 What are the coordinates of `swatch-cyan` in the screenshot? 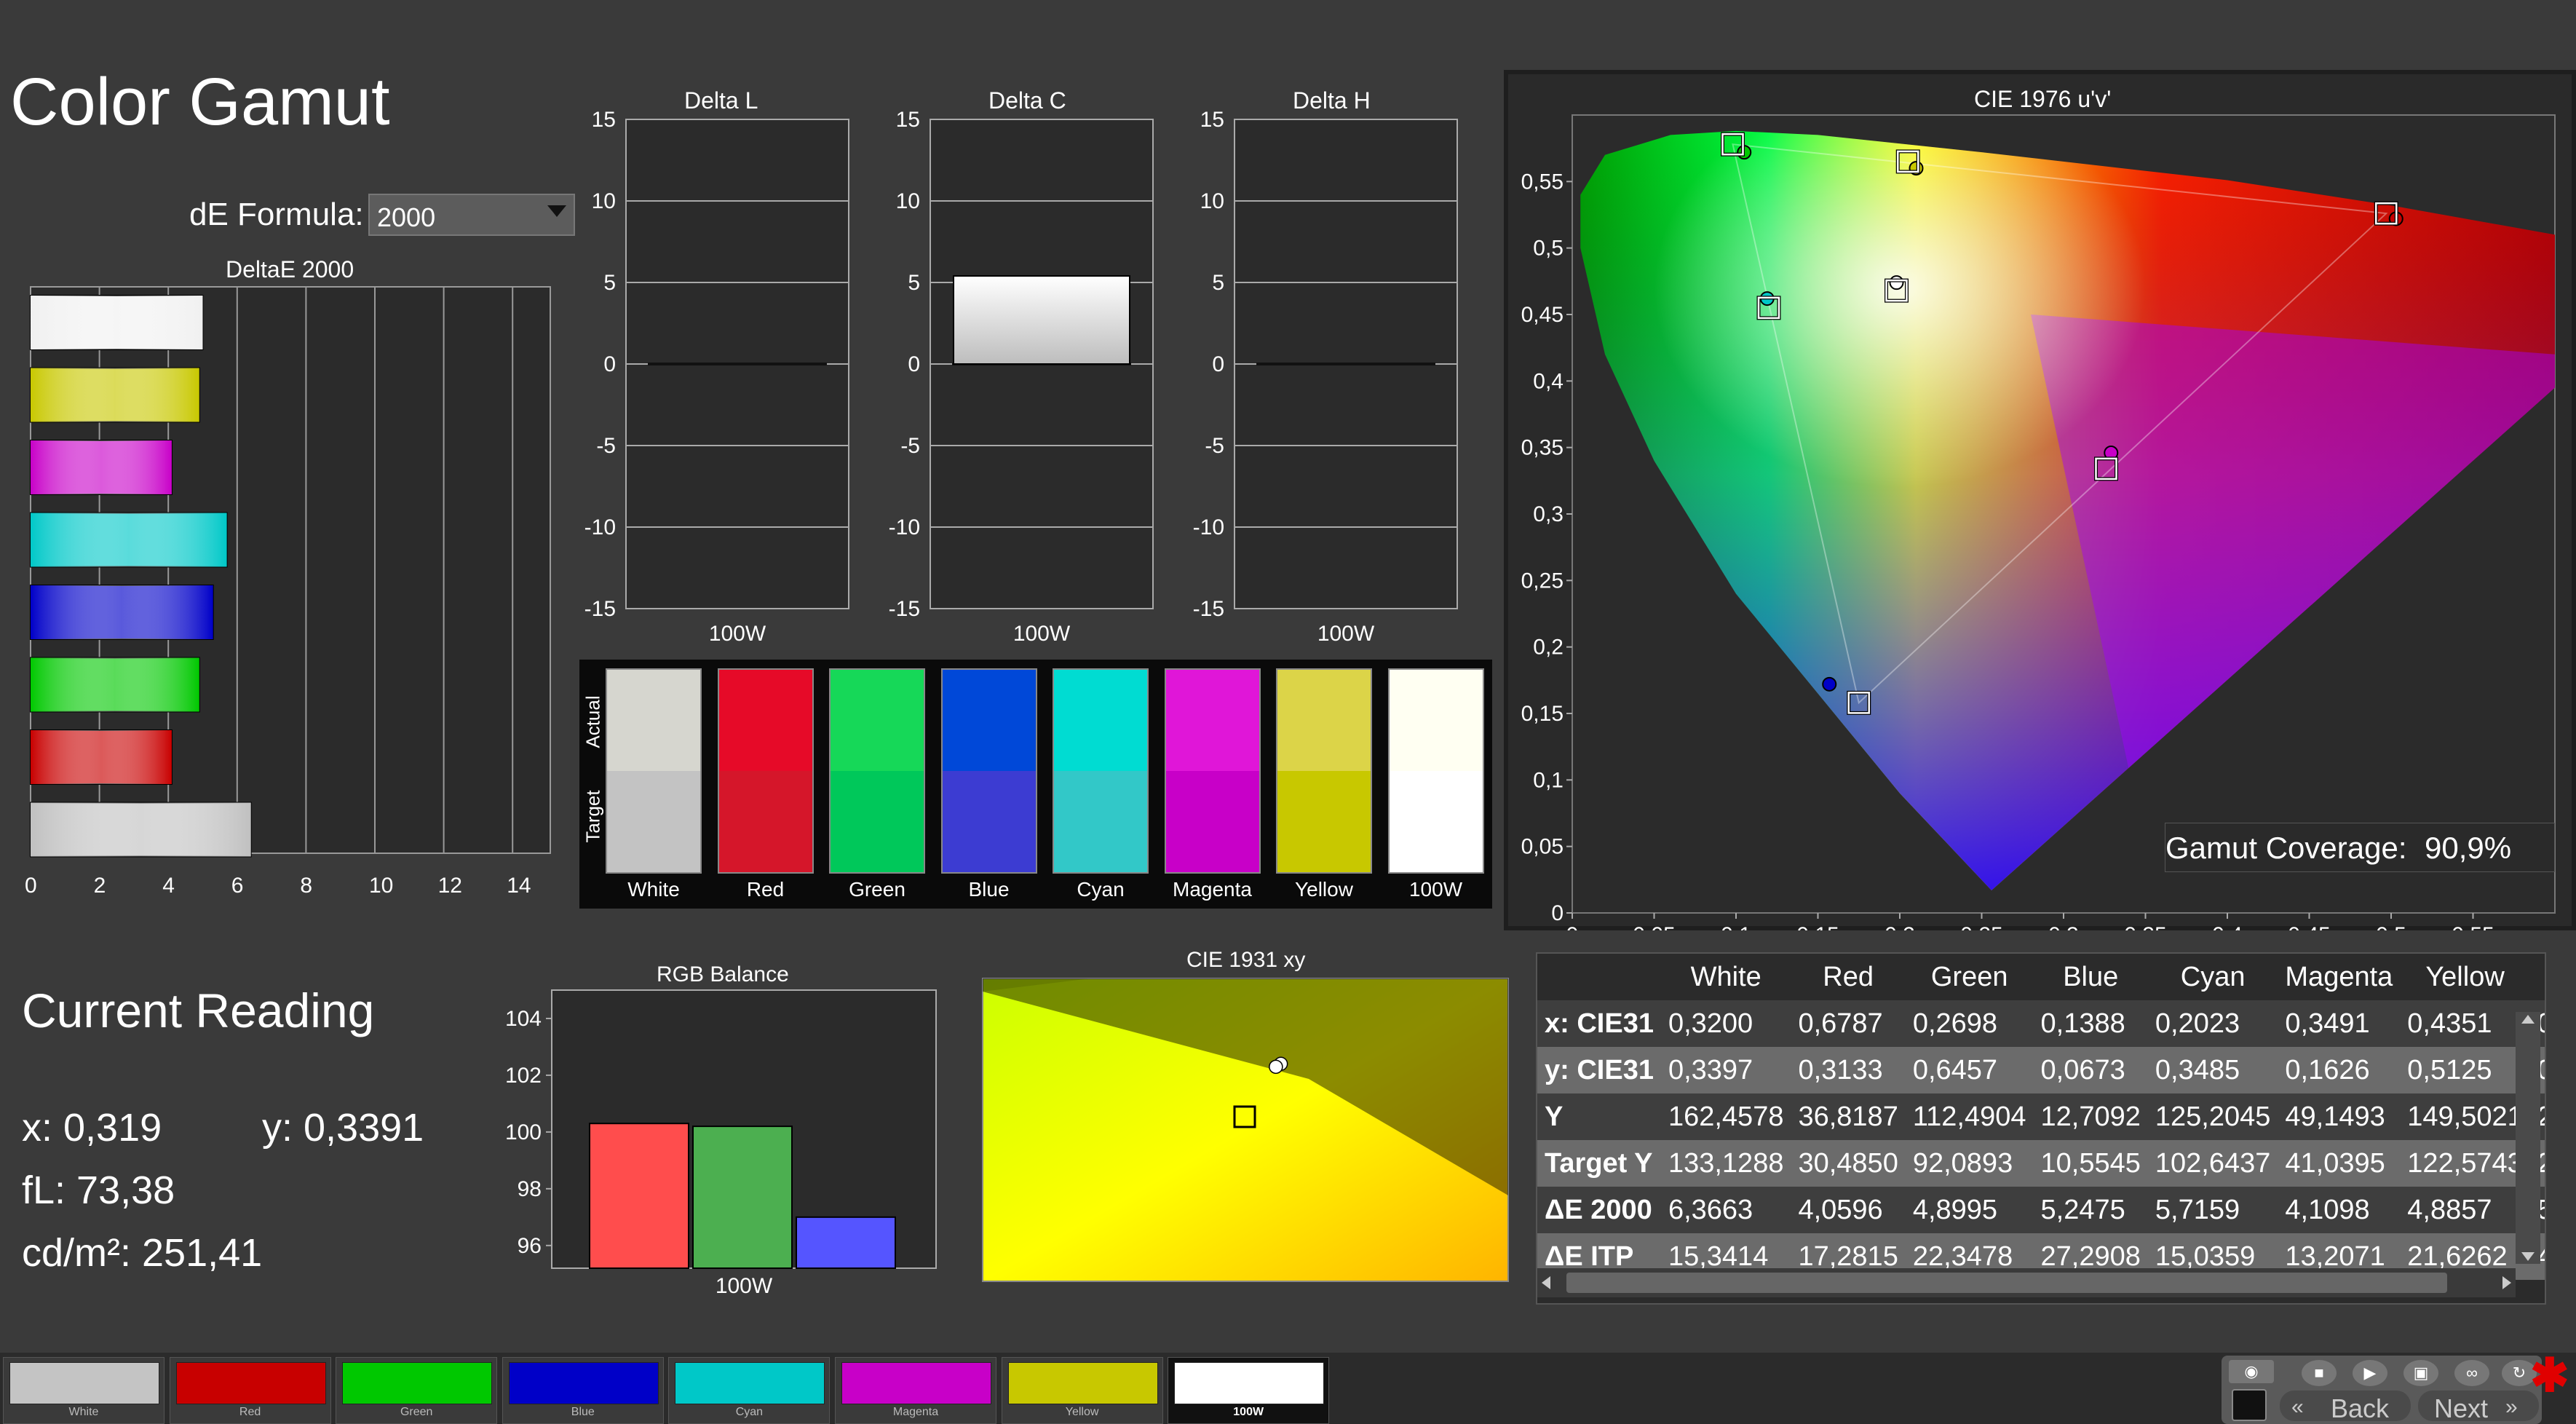 It's located at (1101, 771).